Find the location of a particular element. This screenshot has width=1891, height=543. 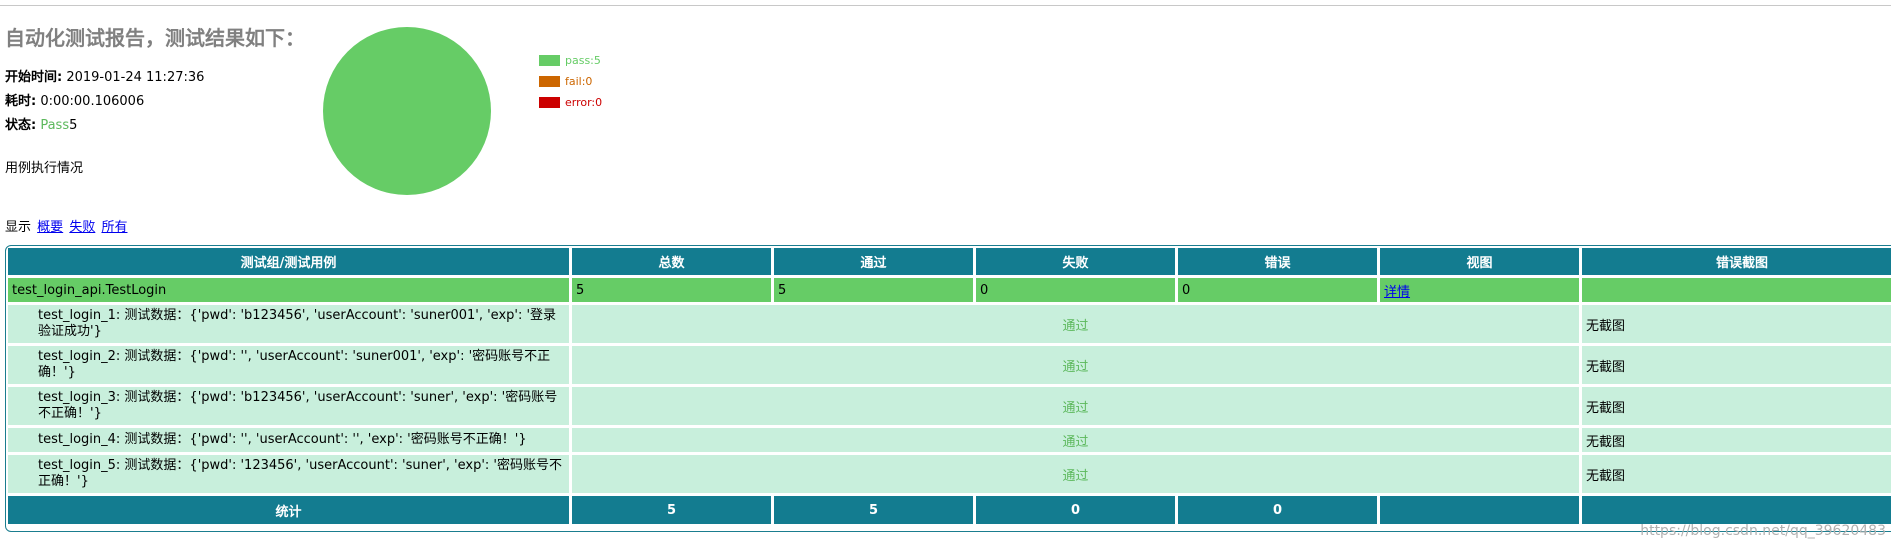

filter-bar: 显示 概要 失败 所有 is located at coordinates (66, 225).